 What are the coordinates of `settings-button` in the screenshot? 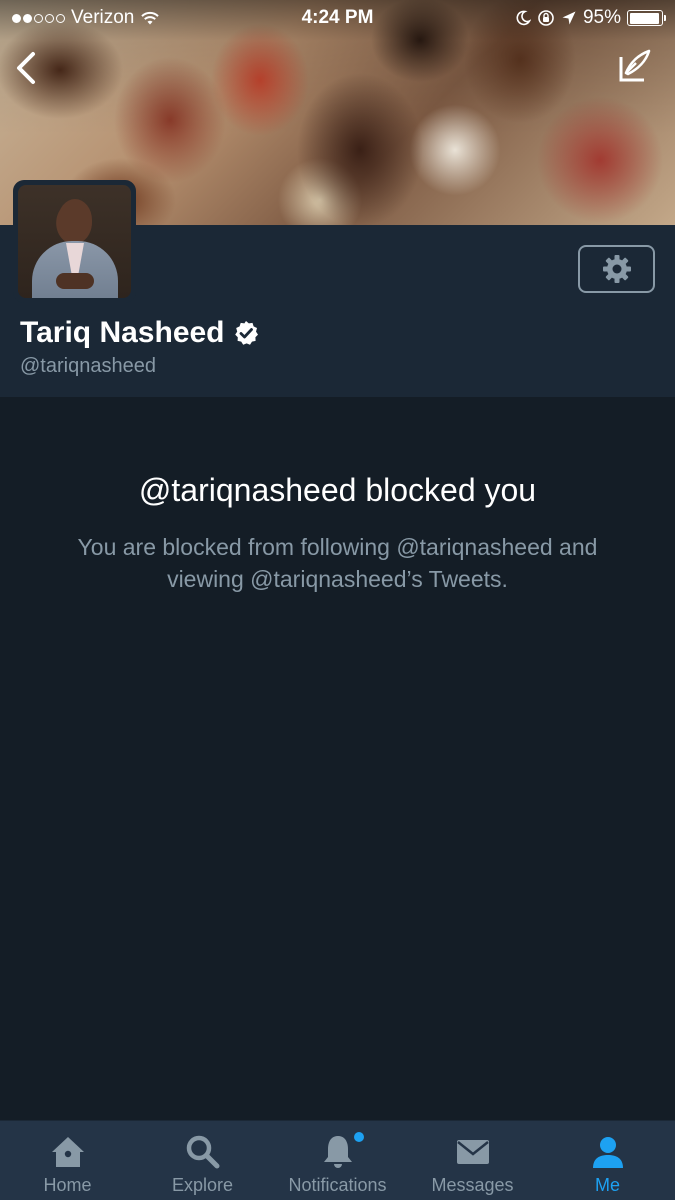 It's located at (616, 269).